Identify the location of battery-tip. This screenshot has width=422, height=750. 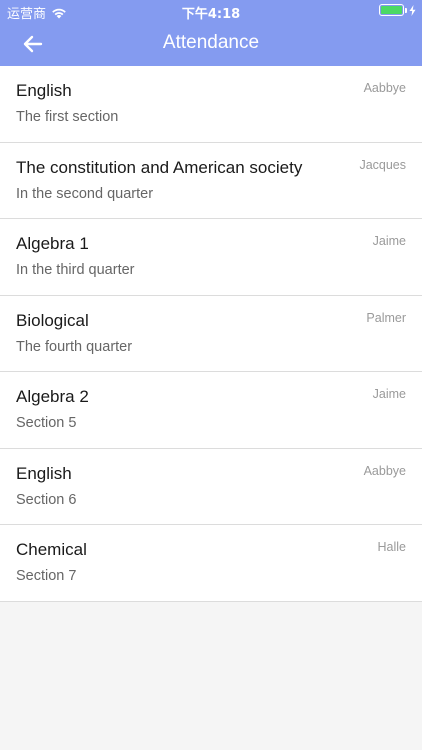
(406, 10).